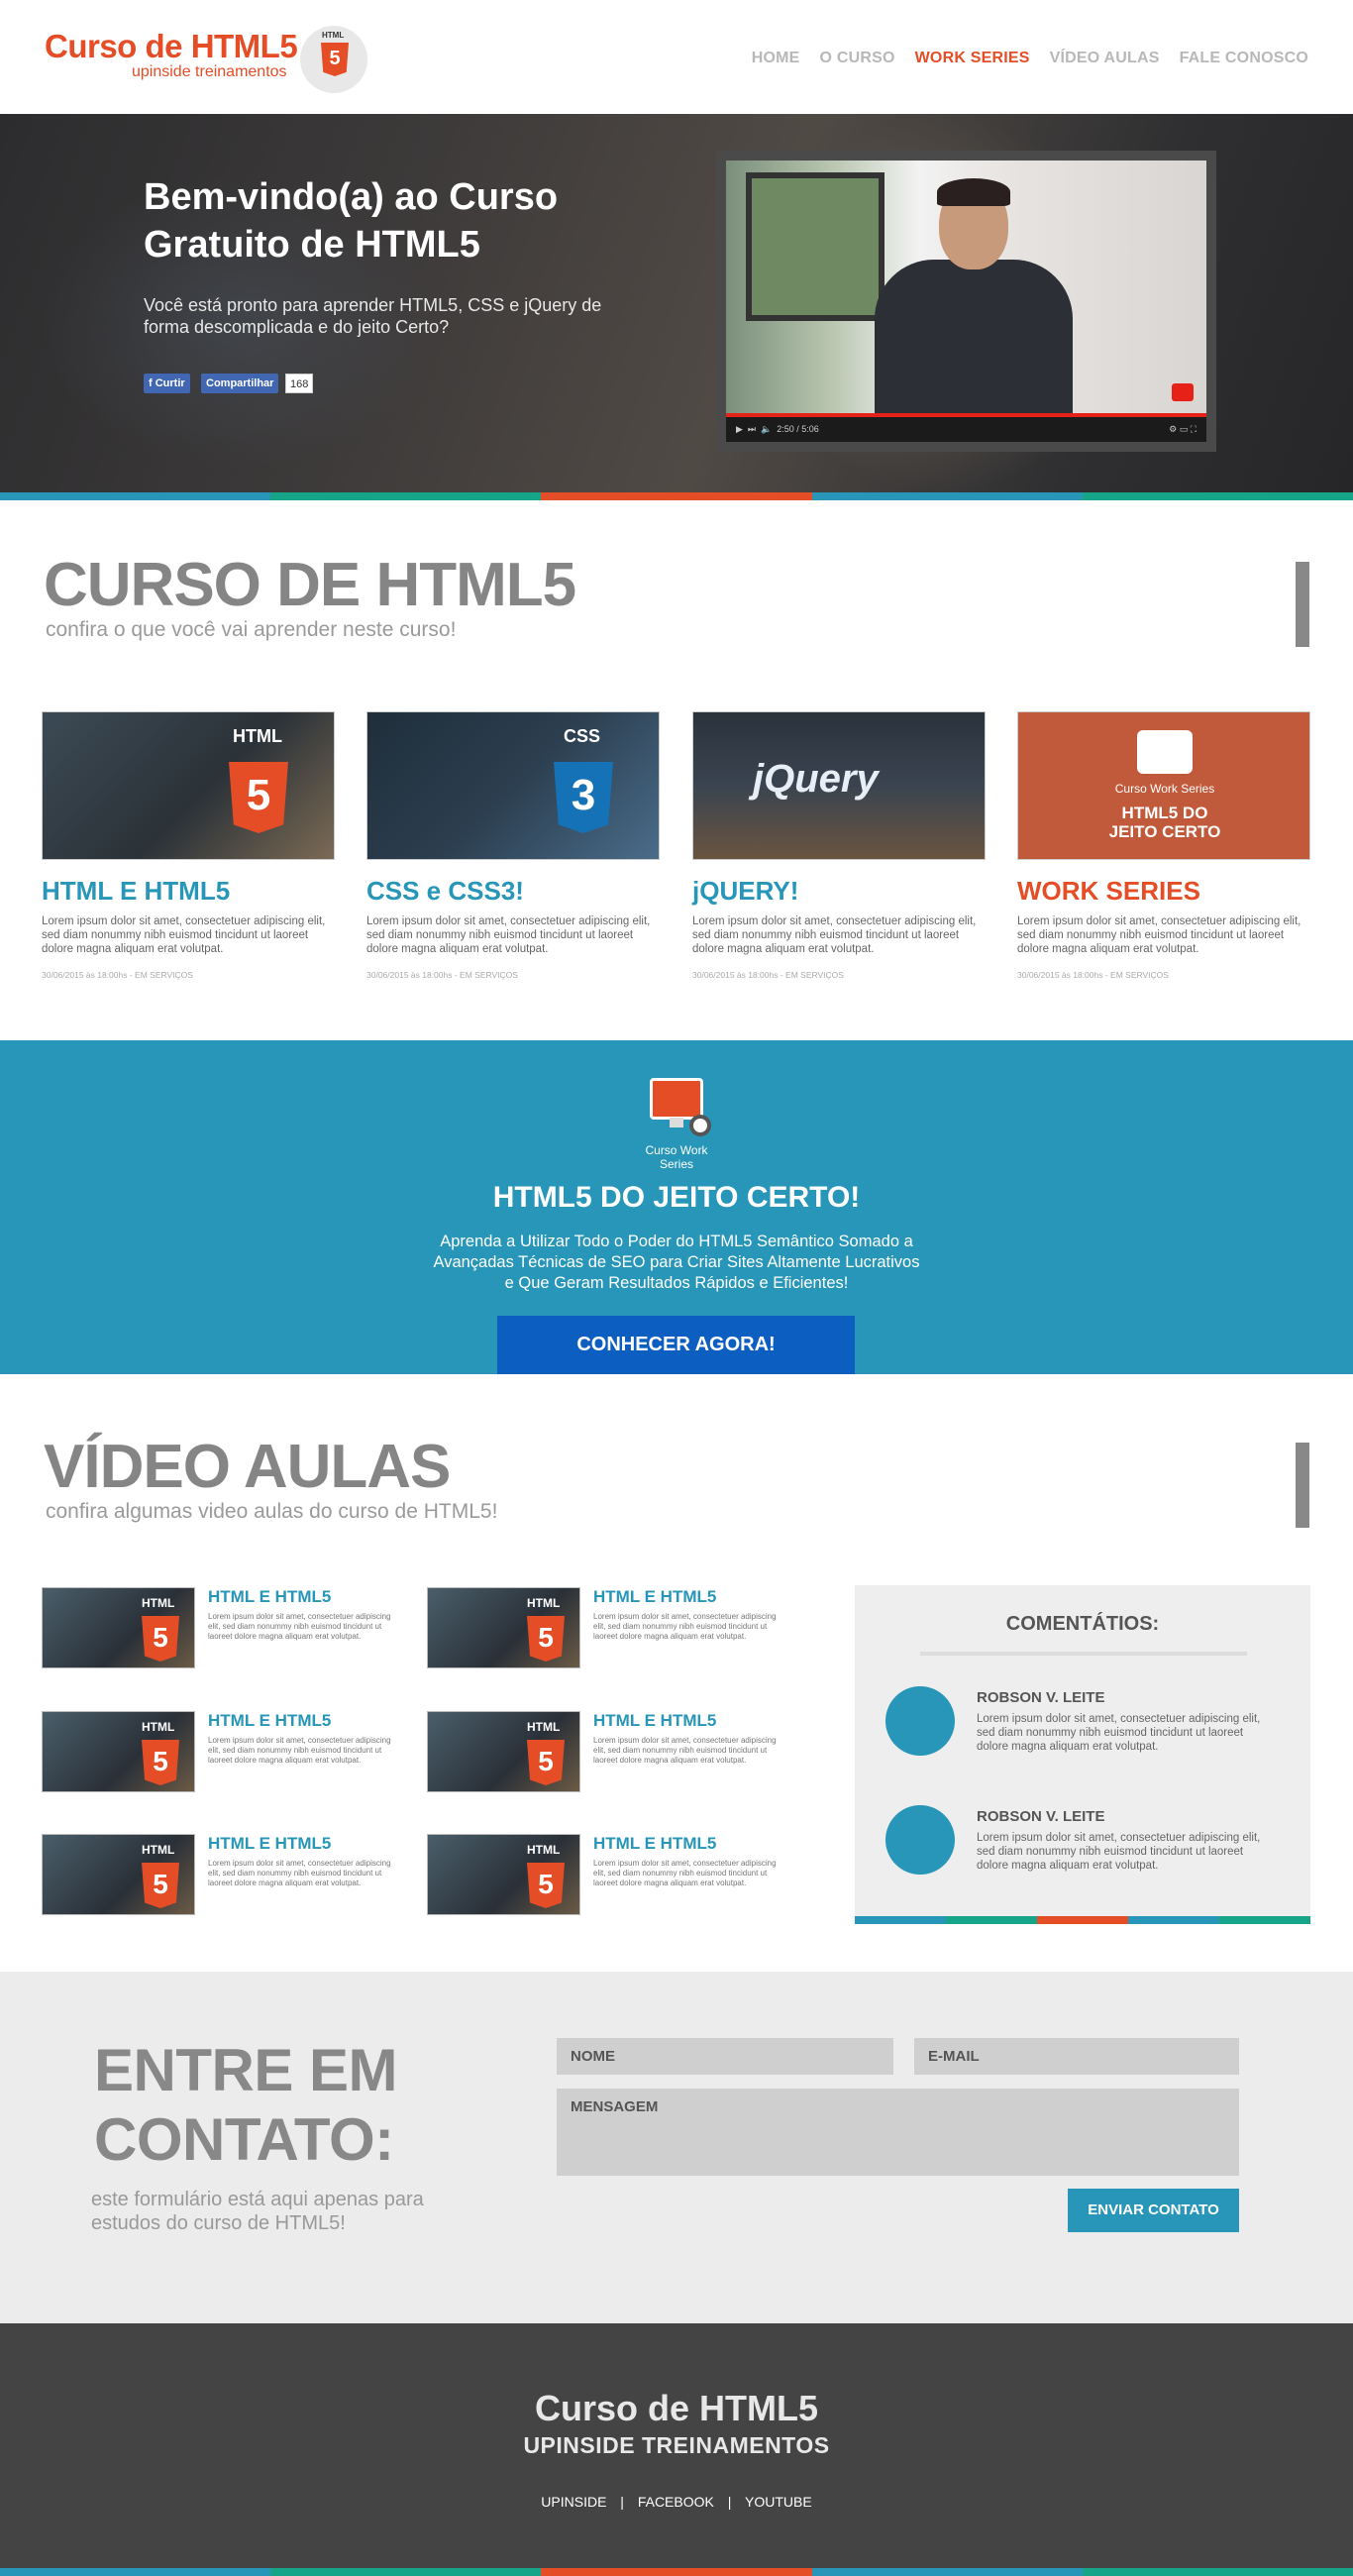 The height and width of the screenshot is (2576, 1353). Describe the element at coordinates (1105, 58) in the screenshot. I see `nav-video-aulas: VÍDEO AULAS` at that location.